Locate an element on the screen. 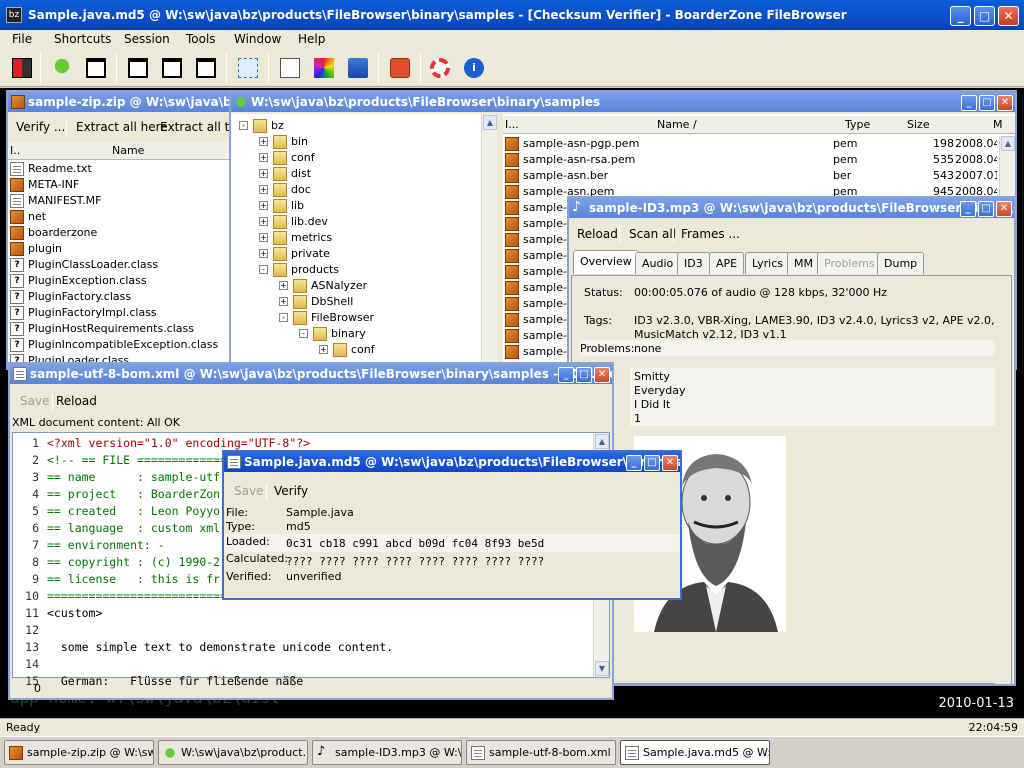  menu-help: Help is located at coordinates (311, 39).